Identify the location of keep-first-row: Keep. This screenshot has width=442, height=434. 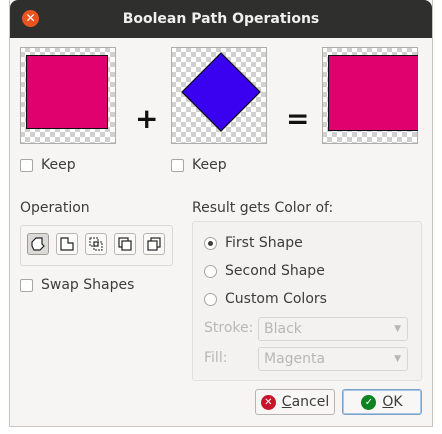
(48, 165).